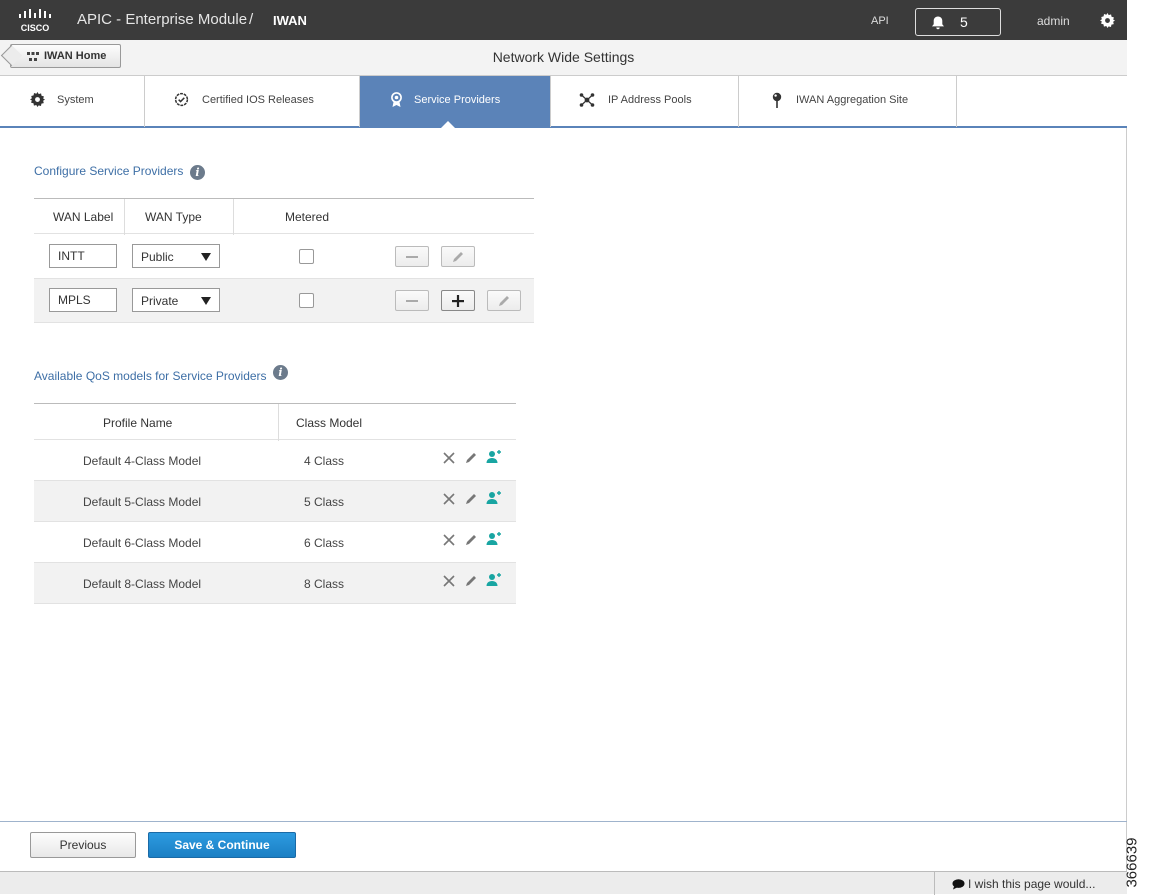 This screenshot has height=895, width=1149. I want to click on app-title: APIC - Enterprise Module, so click(162, 19).